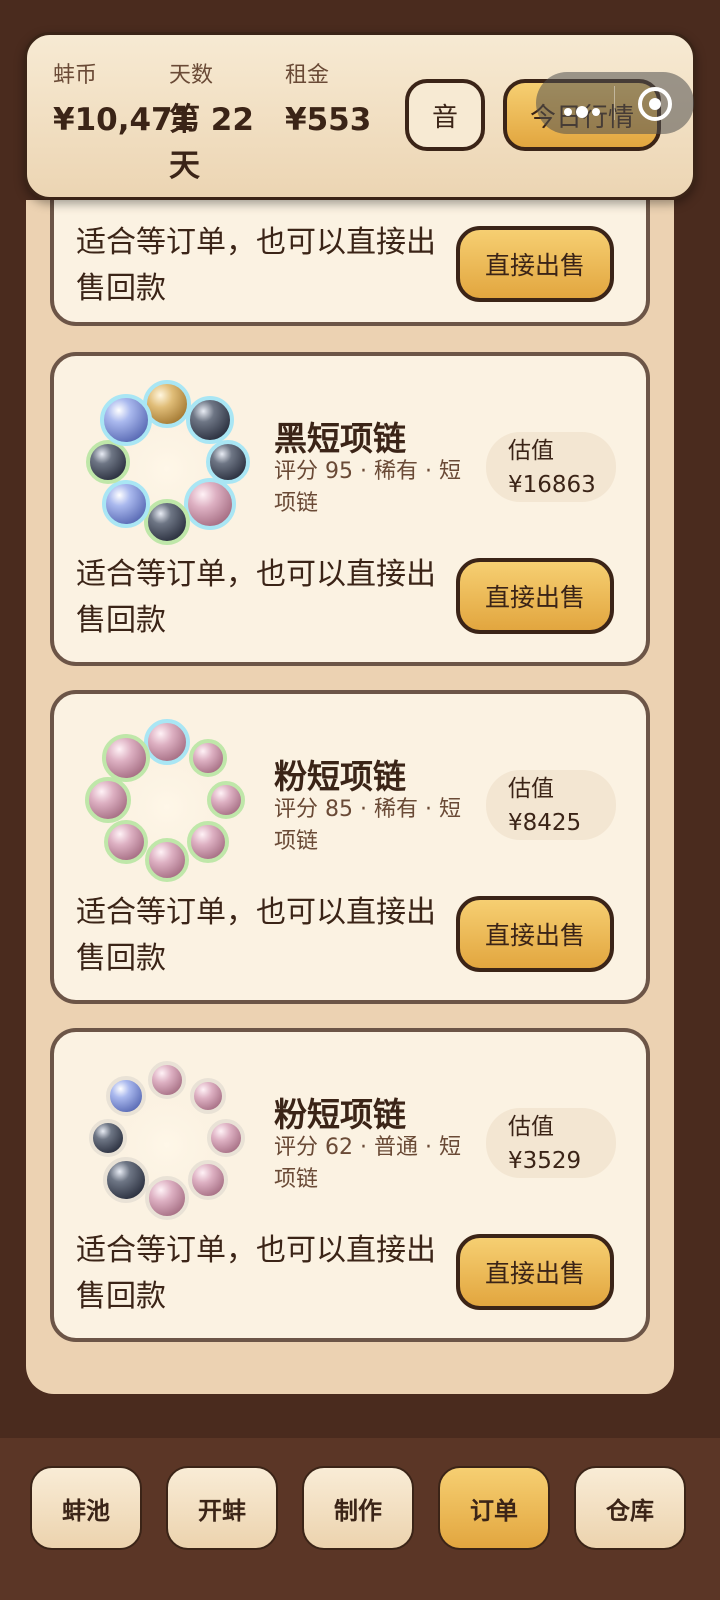 The width and height of the screenshot is (720, 1600). I want to click on product-meta: 评分 85 · 稀有 · 短项链, so click(367, 825).